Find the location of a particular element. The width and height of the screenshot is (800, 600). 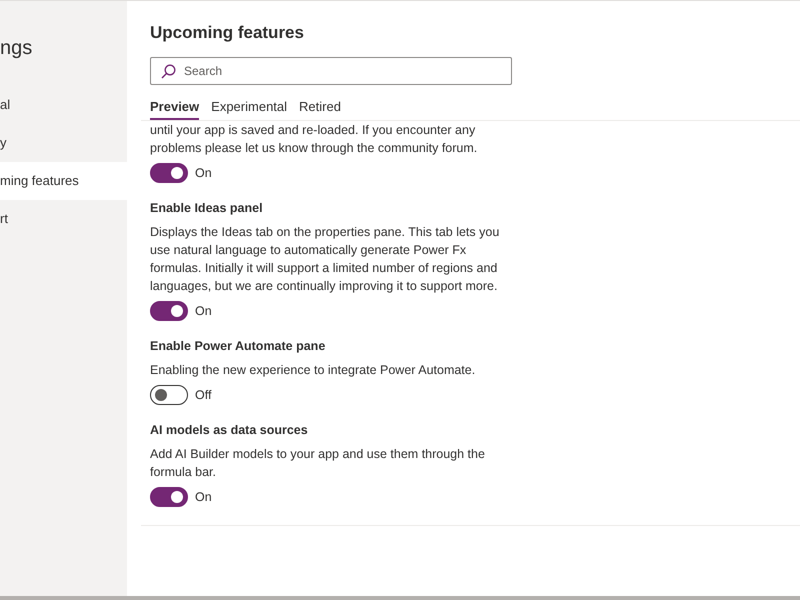

feature-title: Enable Power Automate pane is located at coordinates (238, 346).